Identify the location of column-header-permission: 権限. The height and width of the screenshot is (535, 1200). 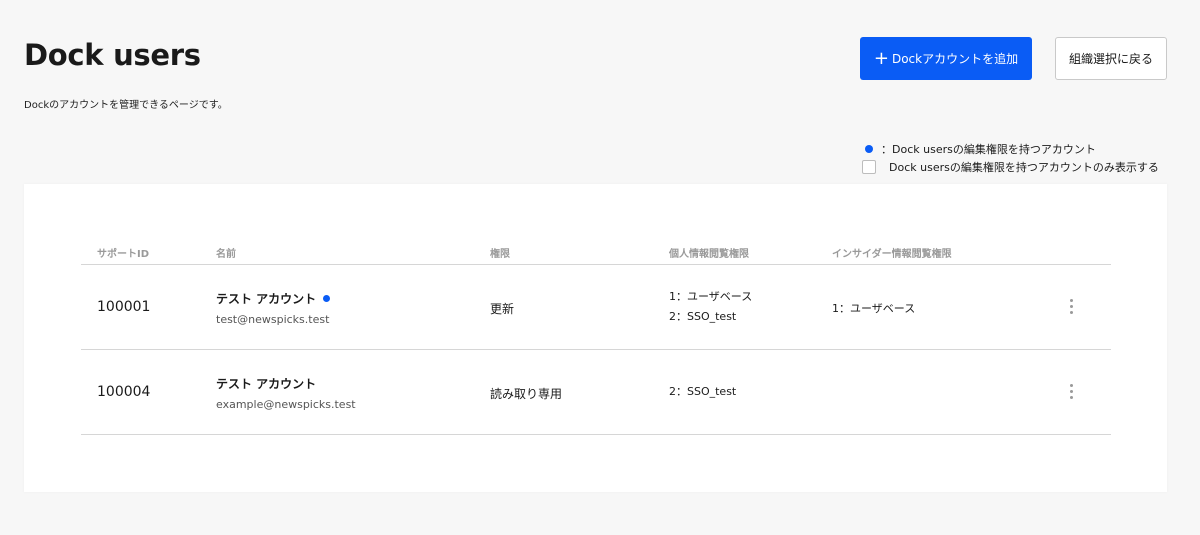
(500, 254).